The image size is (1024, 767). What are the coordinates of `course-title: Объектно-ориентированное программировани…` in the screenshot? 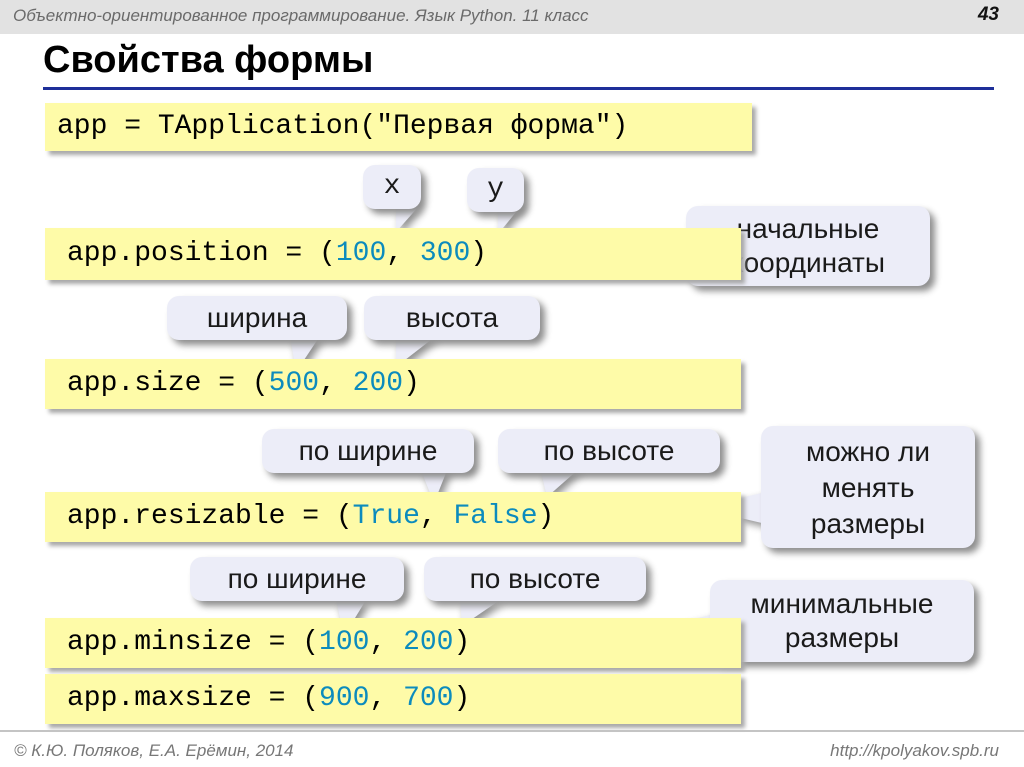 It's located at (301, 15).